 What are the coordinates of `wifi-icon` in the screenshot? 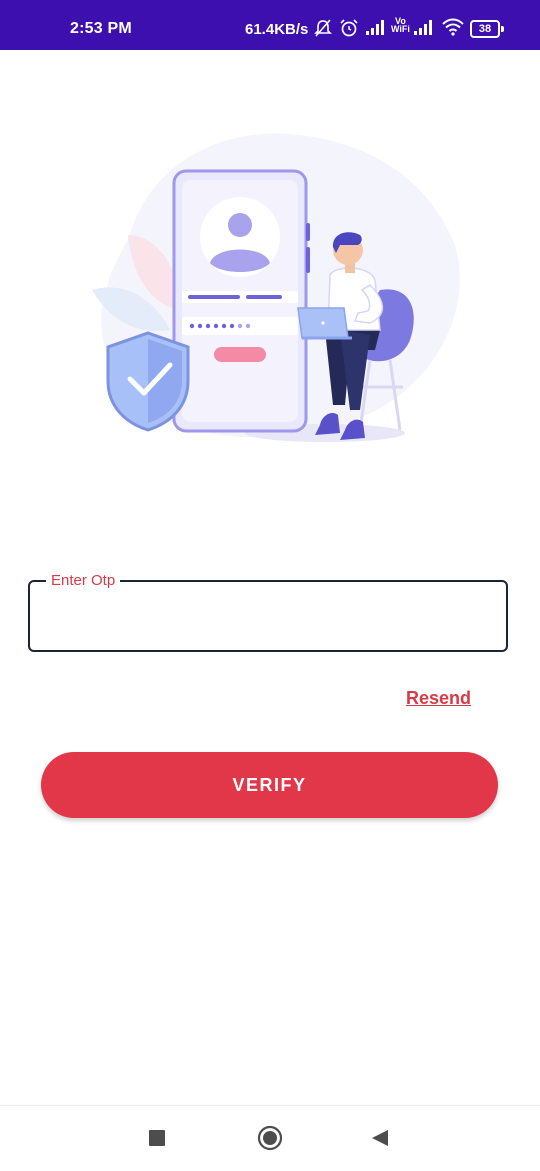 It's located at (453, 27).